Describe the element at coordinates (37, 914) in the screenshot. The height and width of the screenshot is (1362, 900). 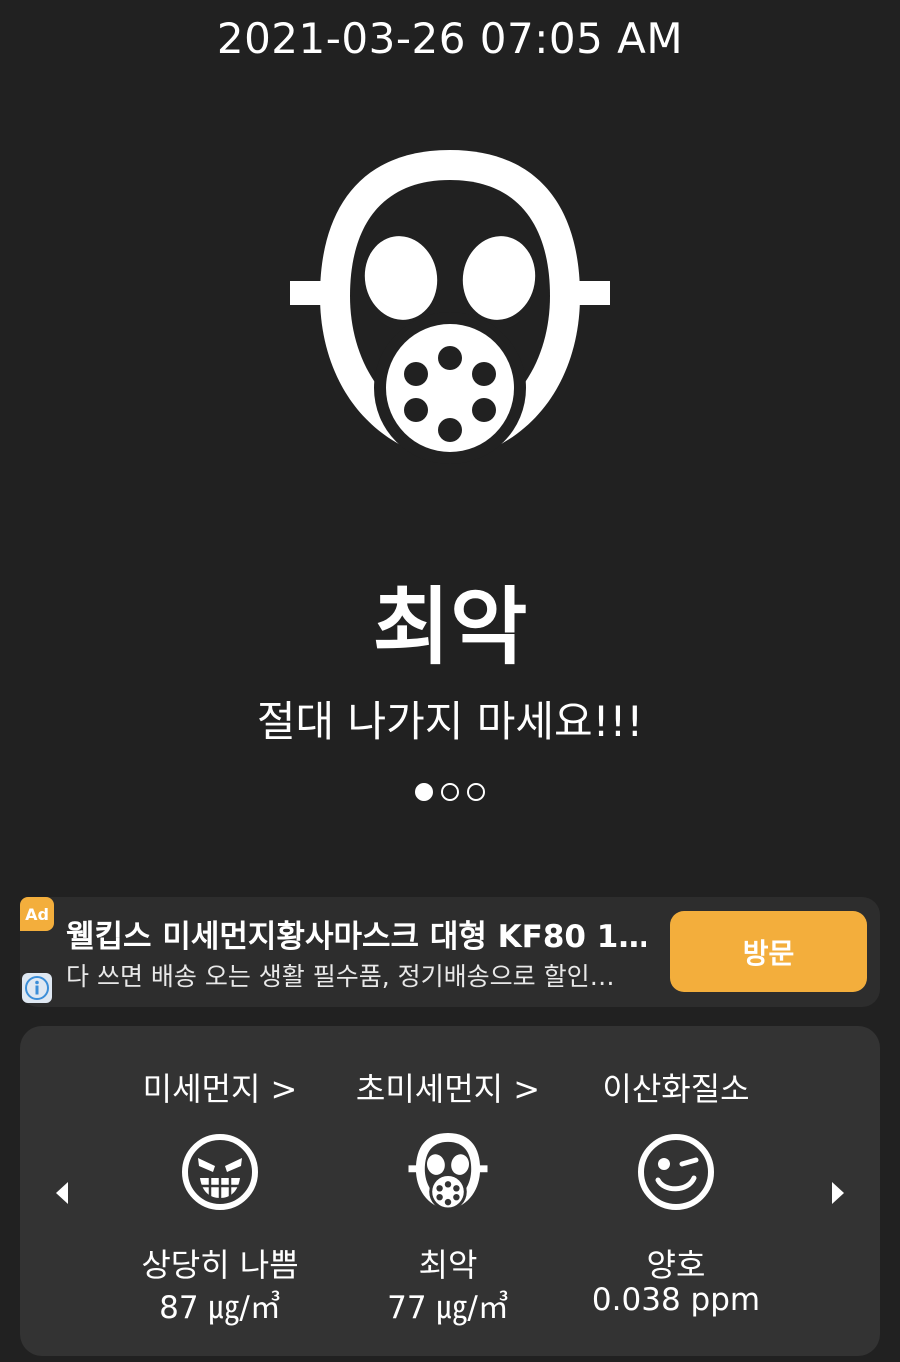
I see `ad-badge: Ad` at that location.